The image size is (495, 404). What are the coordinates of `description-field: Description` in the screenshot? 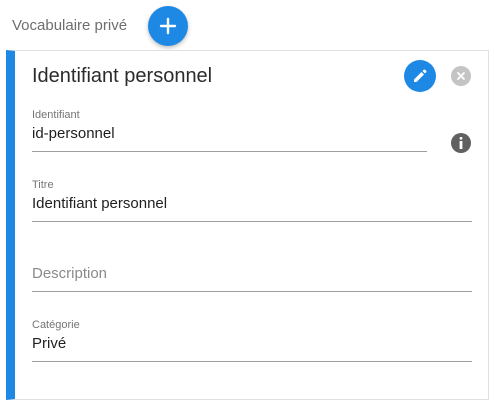 It's located at (252, 270).